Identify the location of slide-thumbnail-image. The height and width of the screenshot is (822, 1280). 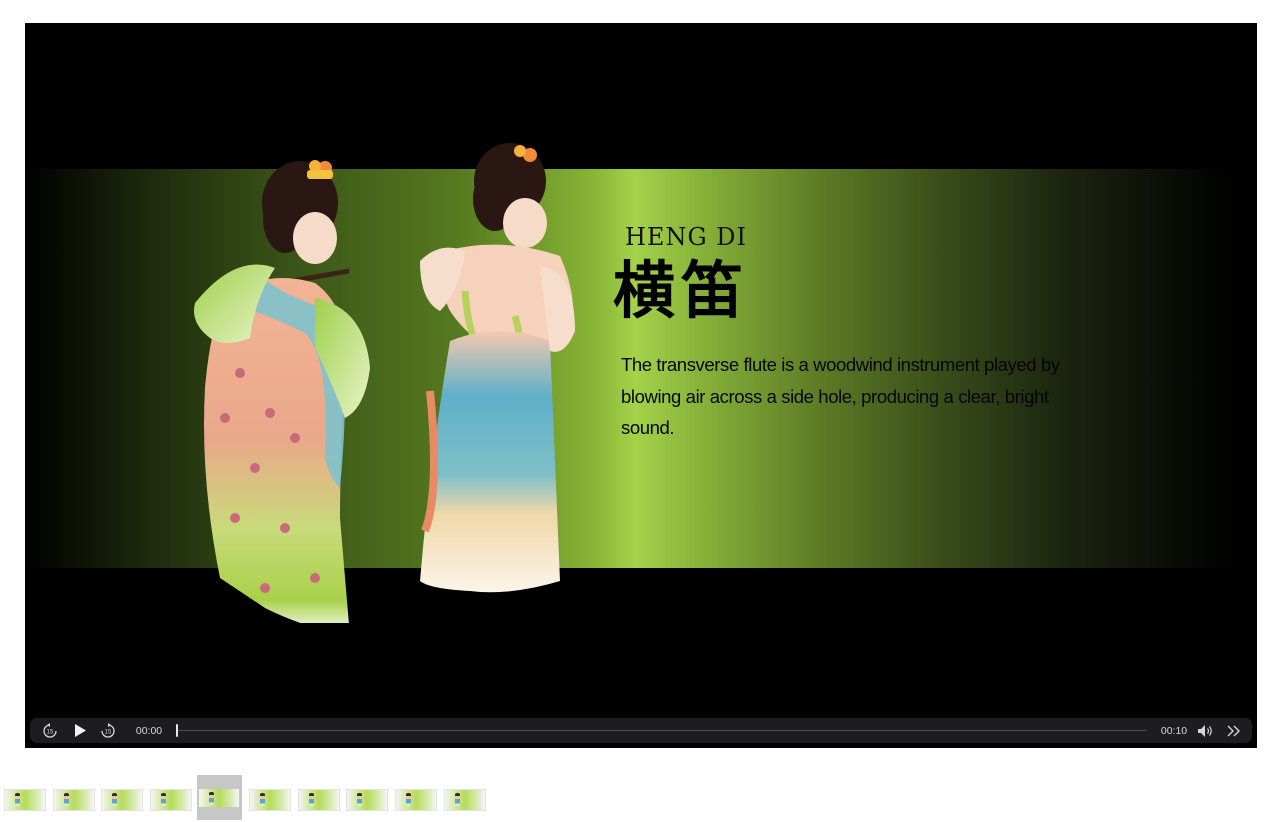
(219, 798).